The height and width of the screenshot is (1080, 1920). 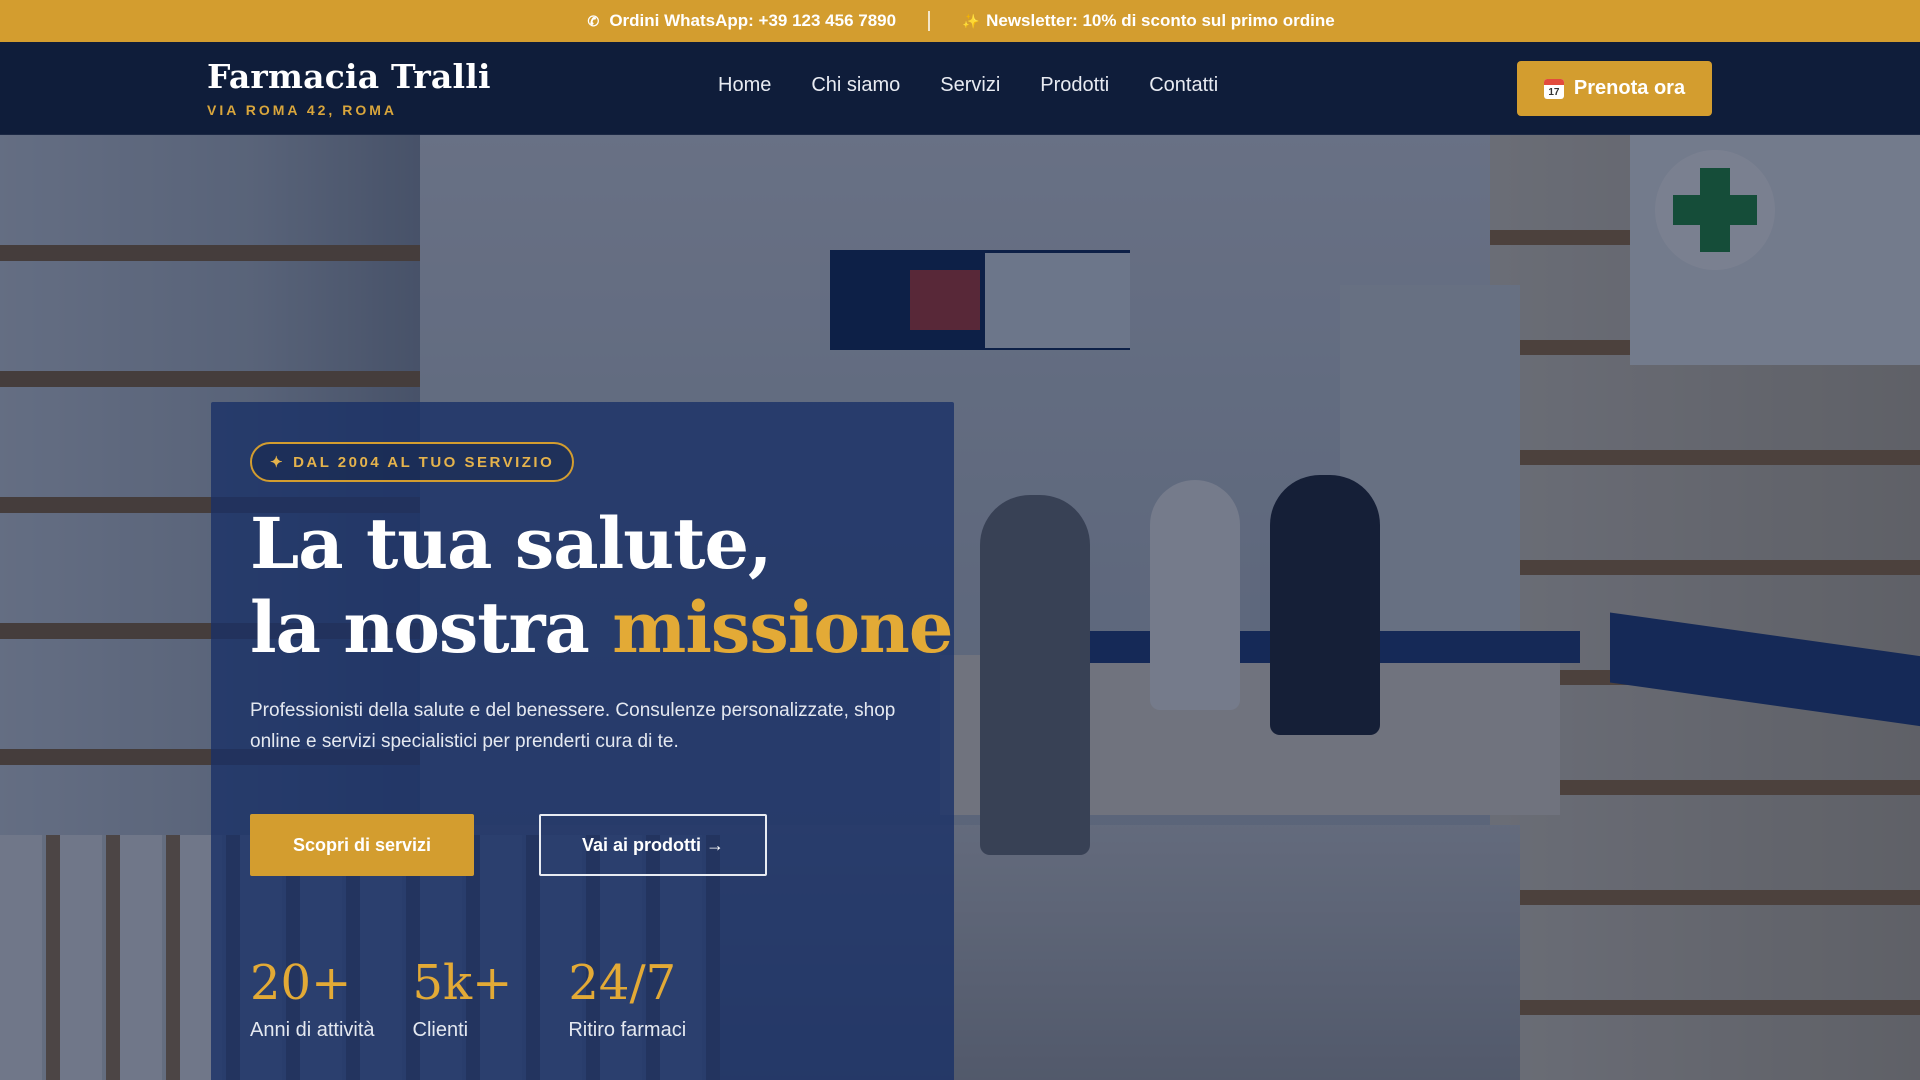 I want to click on calendar-icon: 17, so click(x=1553, y=88).